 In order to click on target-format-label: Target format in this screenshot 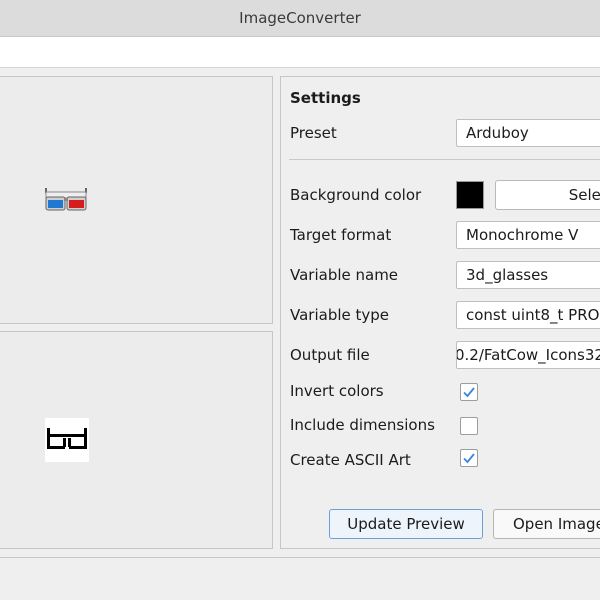, I will do `click(341, 235)`.